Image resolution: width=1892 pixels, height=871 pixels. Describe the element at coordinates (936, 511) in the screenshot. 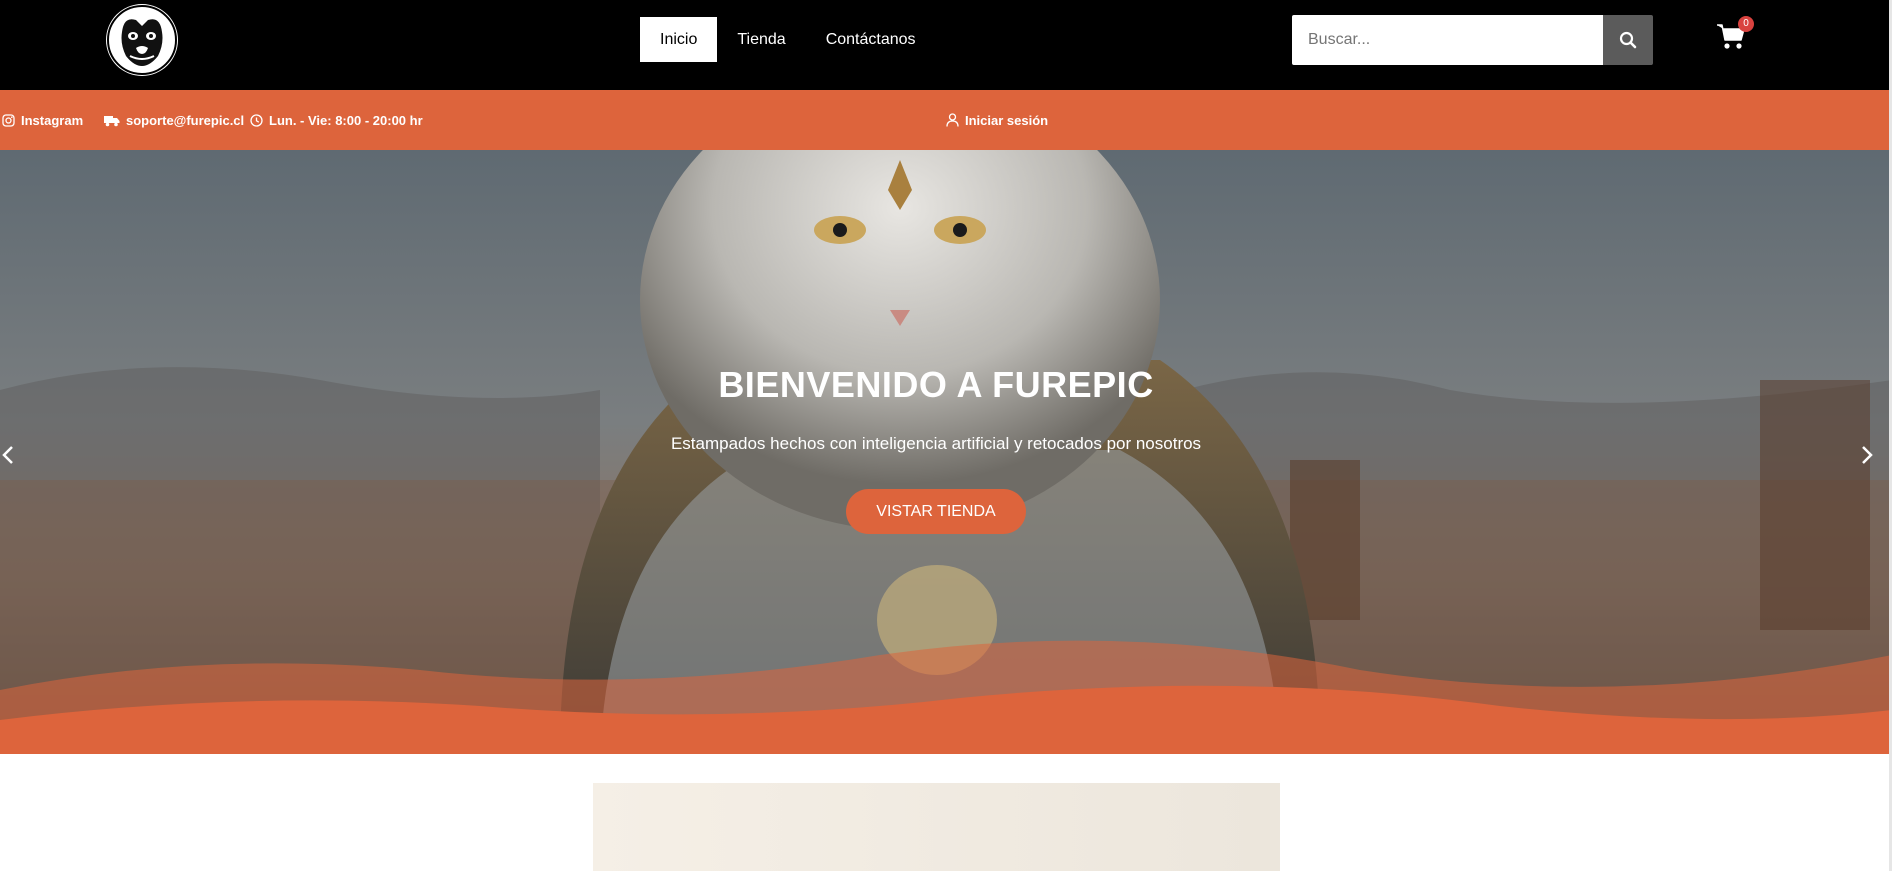

I see `visit-store-button: VISTAR TIENDA` at that location.